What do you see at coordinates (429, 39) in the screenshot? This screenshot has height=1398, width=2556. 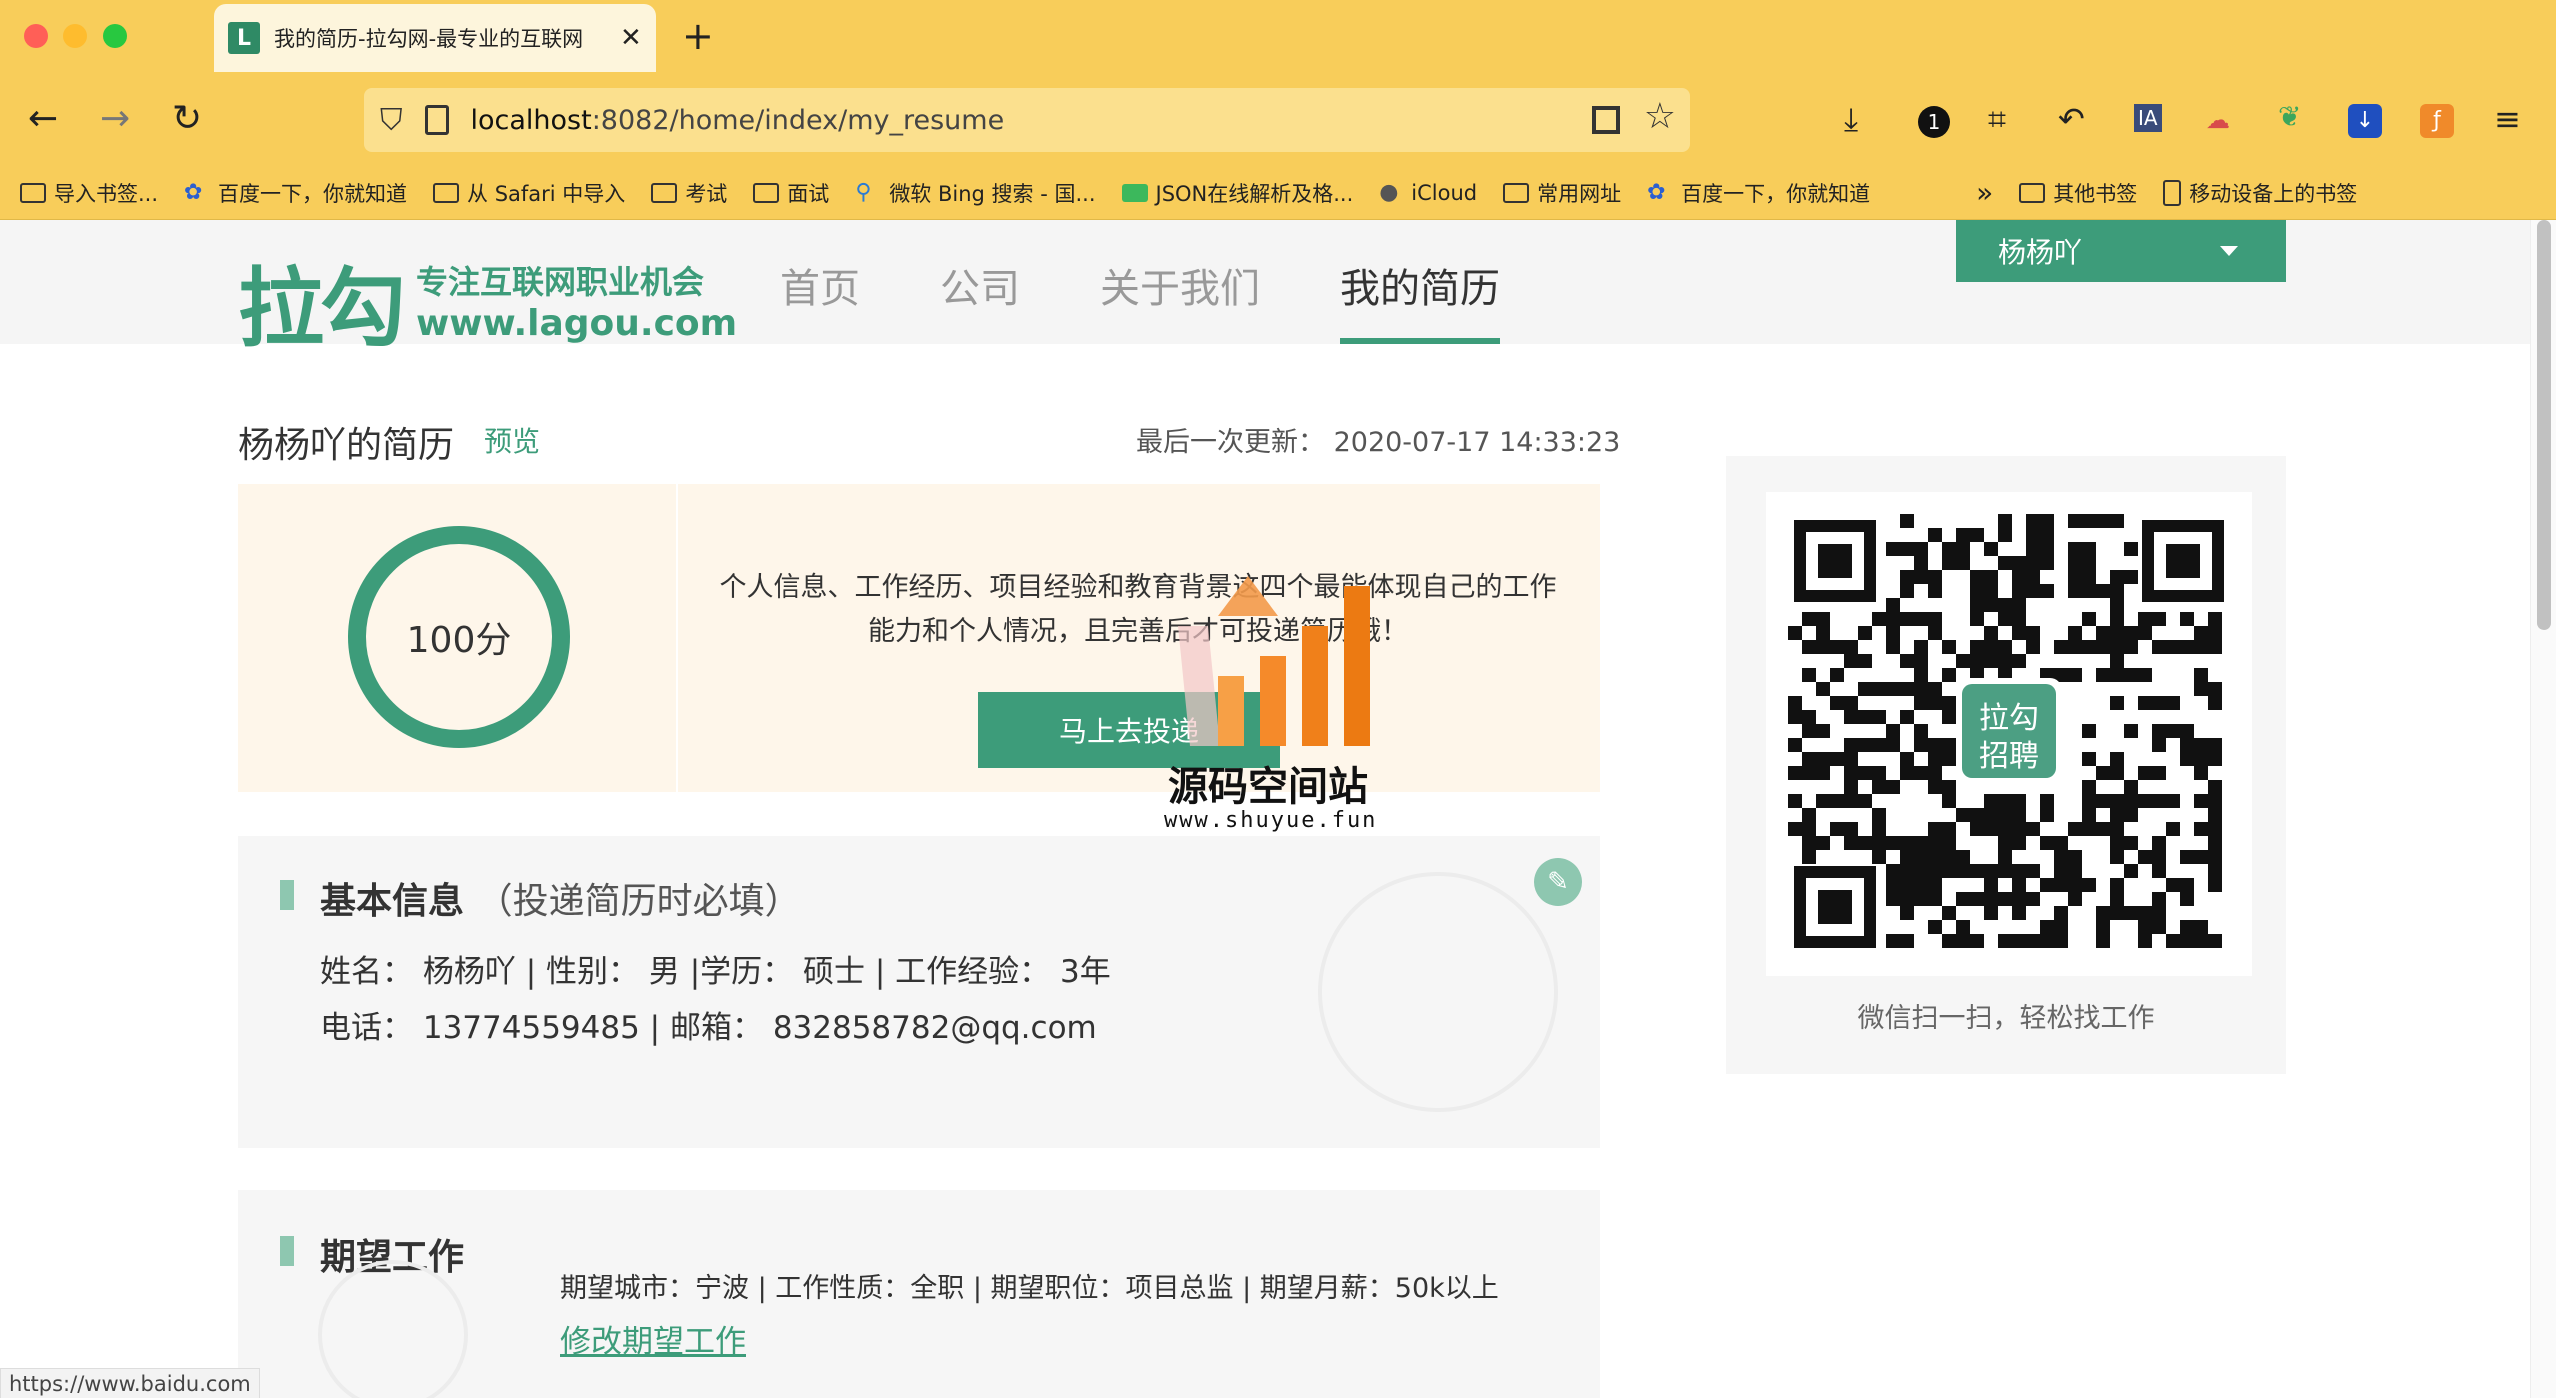 I see `tab-title: 我的简历-拉勾网-最专业的互联网` at bounding box center [429, 39].